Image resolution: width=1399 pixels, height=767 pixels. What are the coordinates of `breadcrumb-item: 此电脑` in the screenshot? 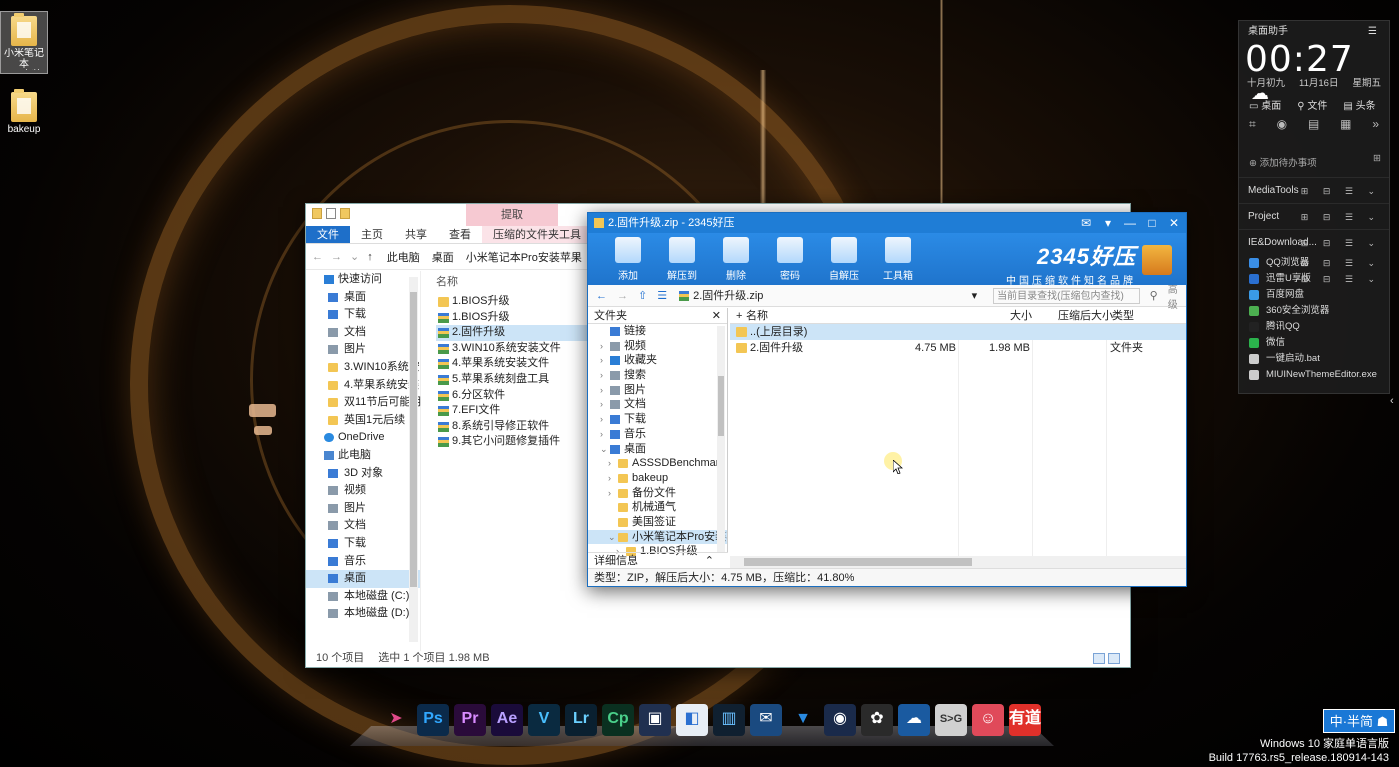 It's located at (403, 257).